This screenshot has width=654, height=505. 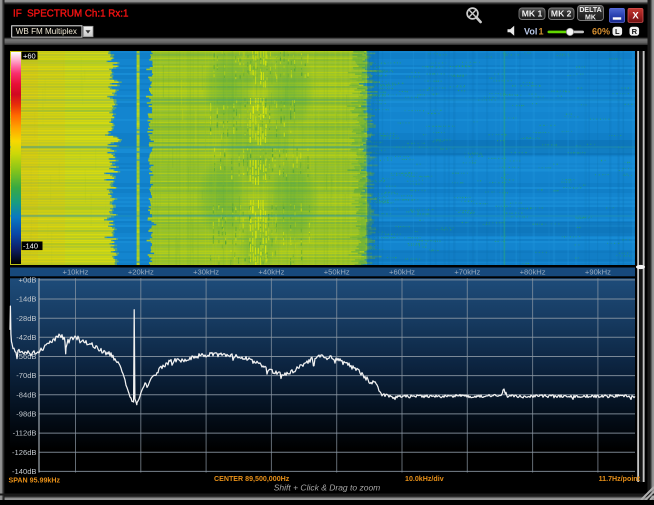 I want to click on svg-text: +40kHz, so click(x=271, y=272).